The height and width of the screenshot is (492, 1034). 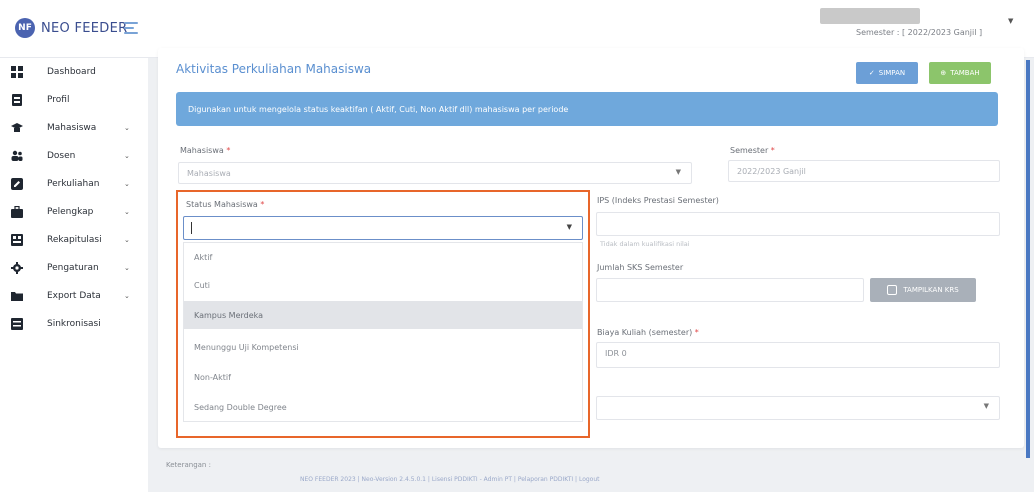 I want to click on semester-label: Semester *, so click(x=752, y=150).